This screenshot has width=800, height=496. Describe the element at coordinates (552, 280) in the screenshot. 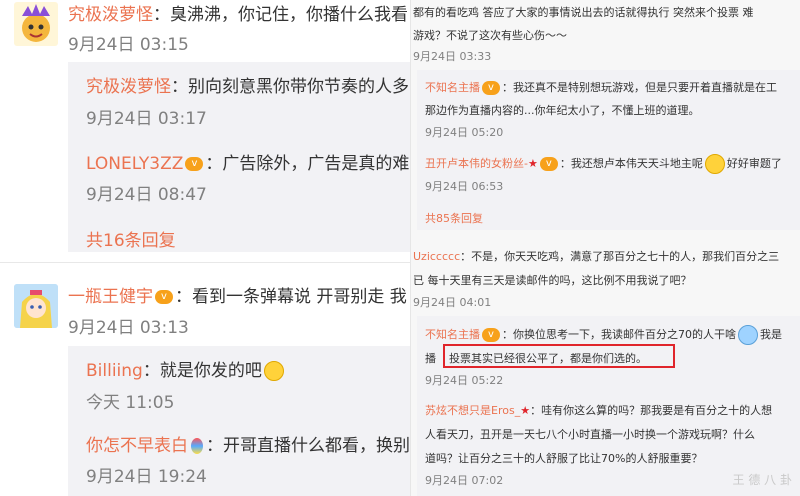

I see `comment-text: 已 每十天里有三天是读邮件的吗，这比例不用我说了吧？` at that location.